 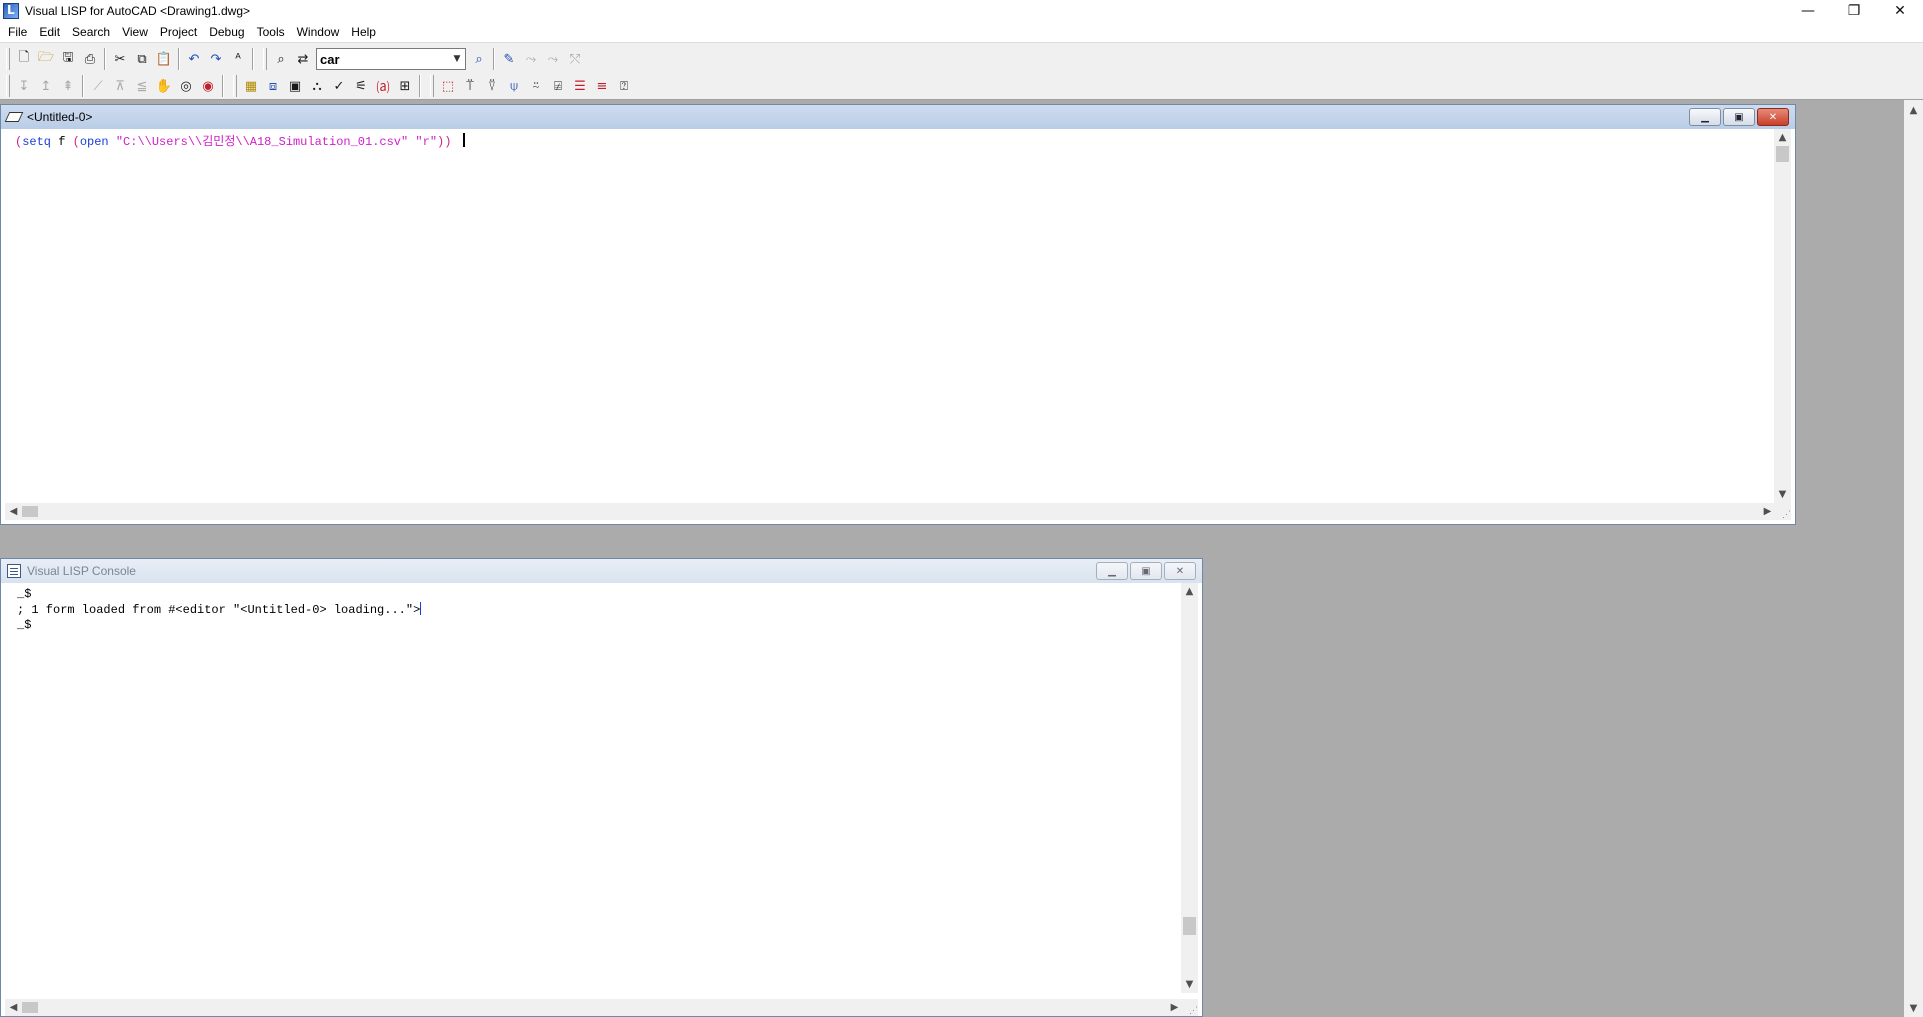 I want to click on menu-help: Help, so click(x=363, y=32).